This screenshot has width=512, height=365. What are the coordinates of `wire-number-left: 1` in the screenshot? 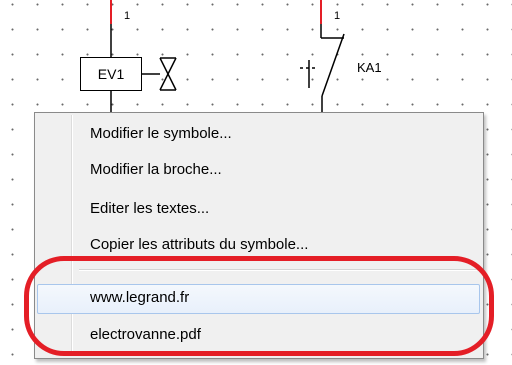 It's located at (127, 16).